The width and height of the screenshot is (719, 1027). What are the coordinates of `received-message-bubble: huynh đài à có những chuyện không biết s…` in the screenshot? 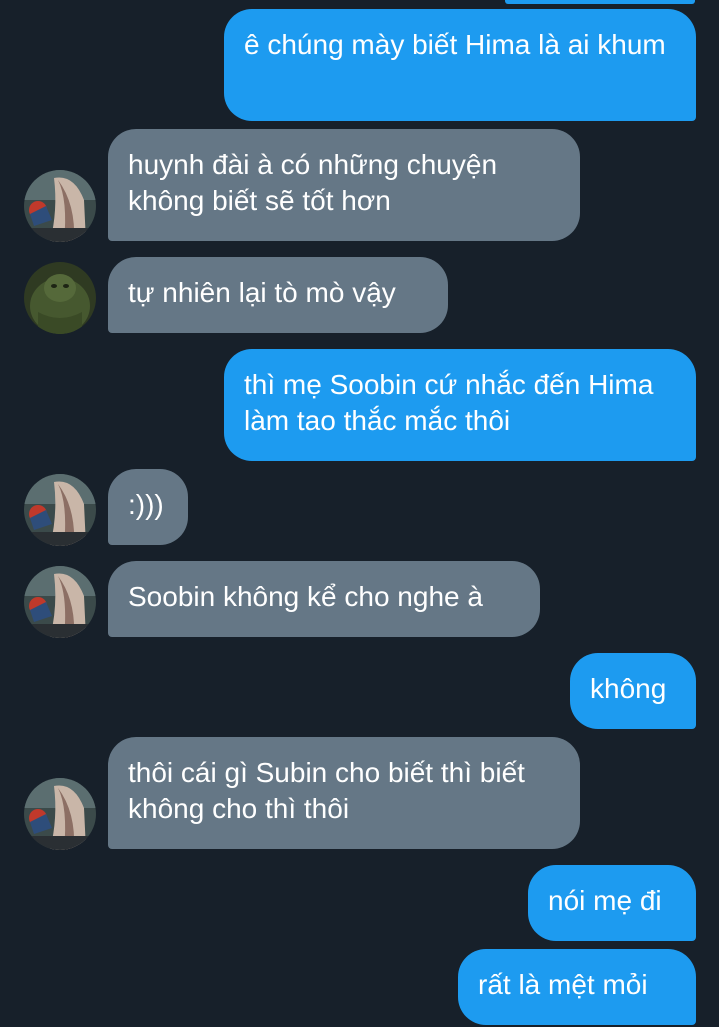 It's located at (344, 185).